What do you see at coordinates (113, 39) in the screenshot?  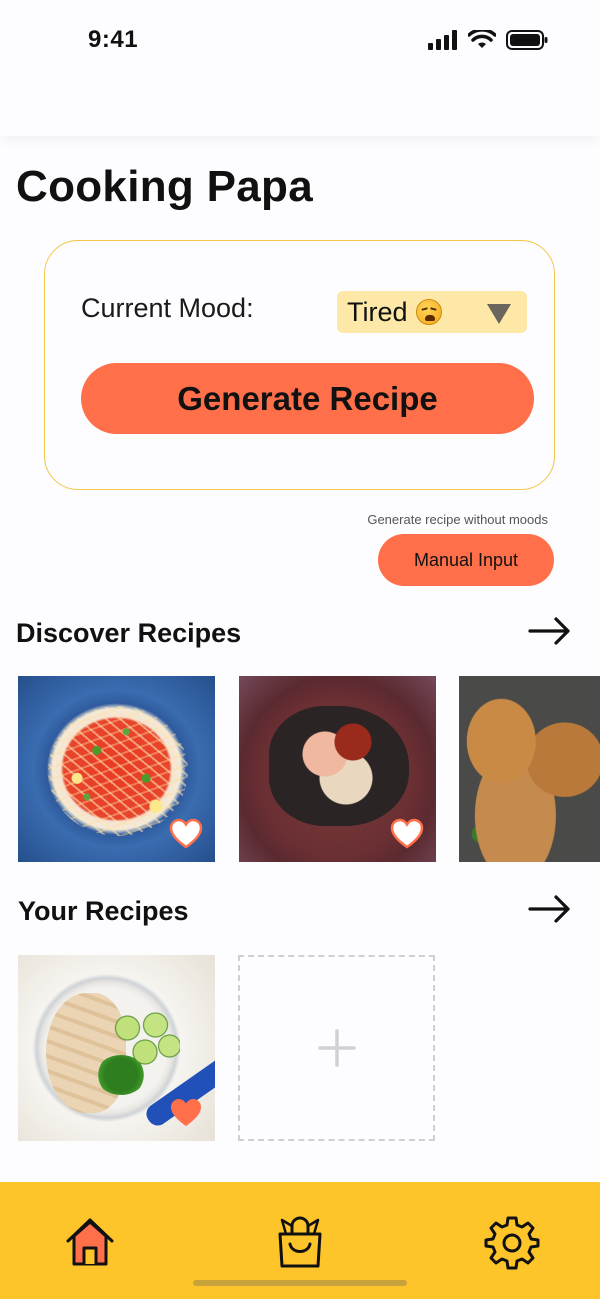 I see `status-time: 9:41` at bounding box center [113, 39].